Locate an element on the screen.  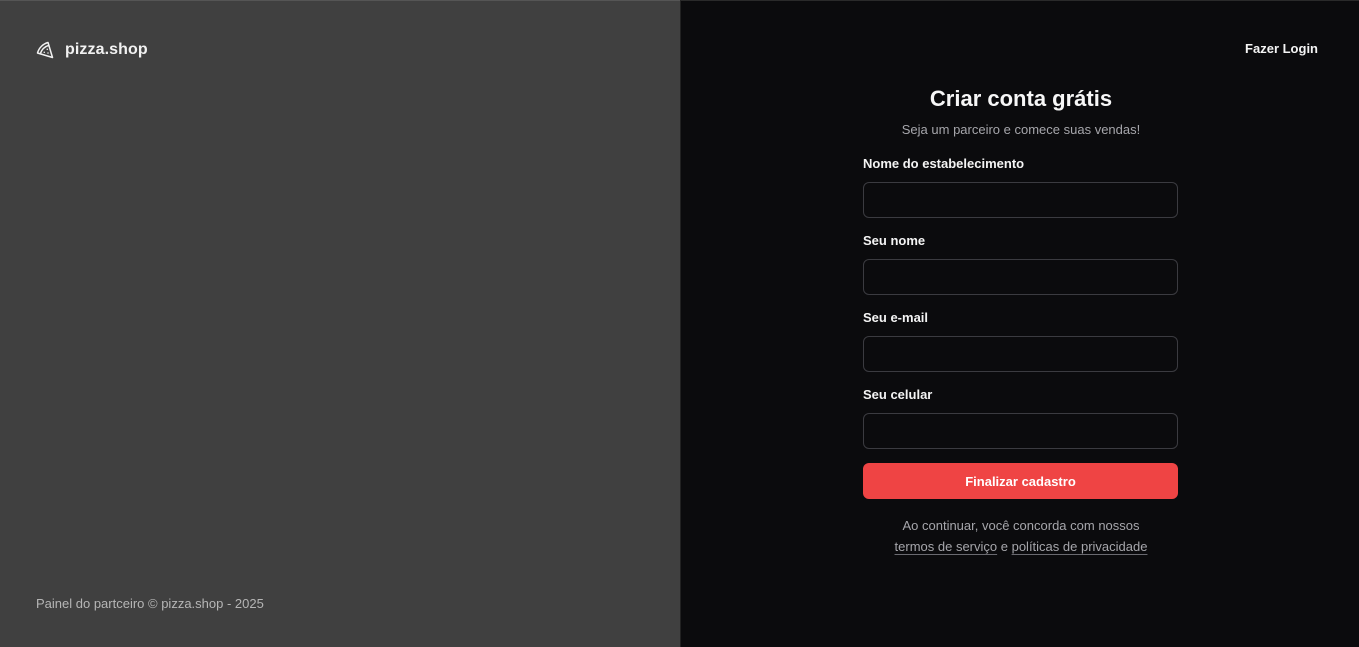
pizza-icon is located at coordinates (45, 50).